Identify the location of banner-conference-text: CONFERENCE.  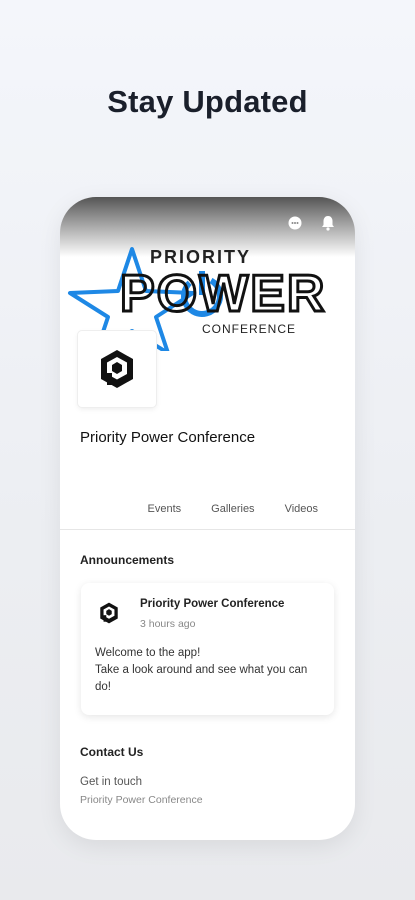
(249, 329).